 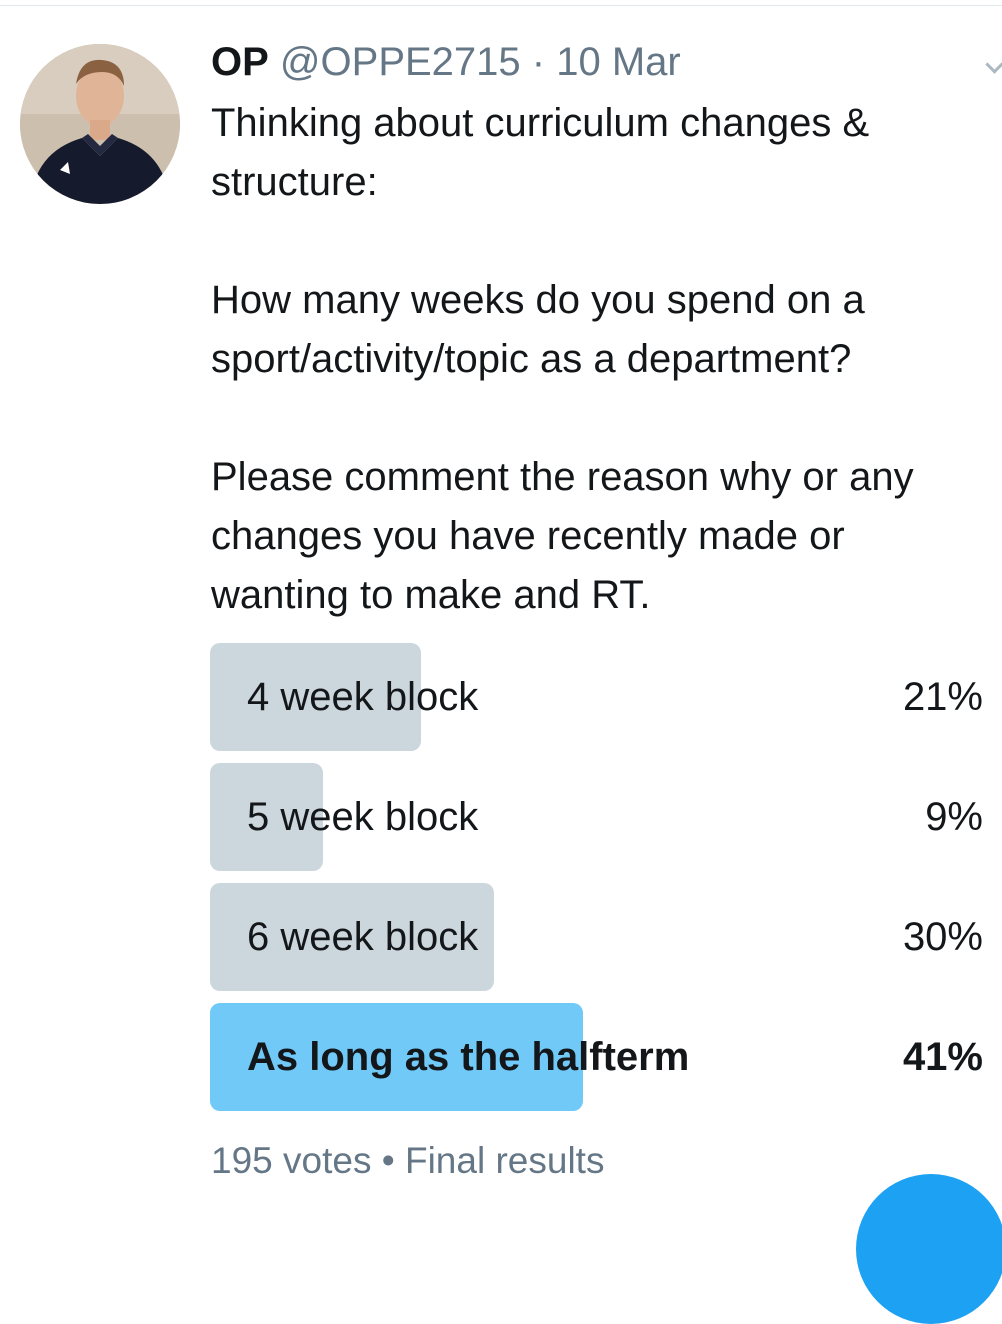 I want to click on author-name: OP, so click(x=240, y=62).